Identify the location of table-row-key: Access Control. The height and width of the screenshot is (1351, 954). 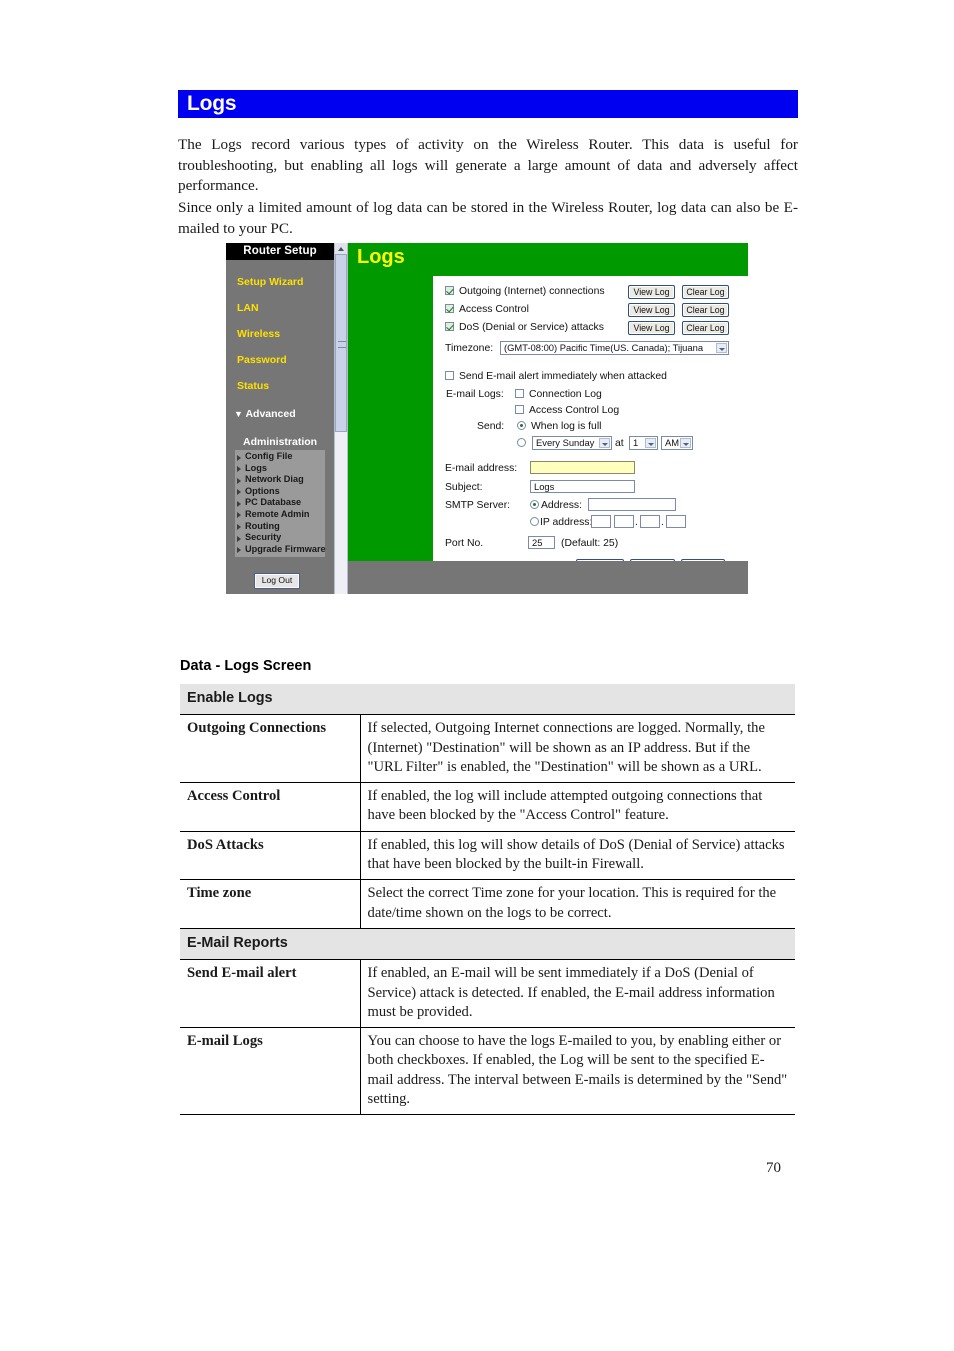
(270, 807).